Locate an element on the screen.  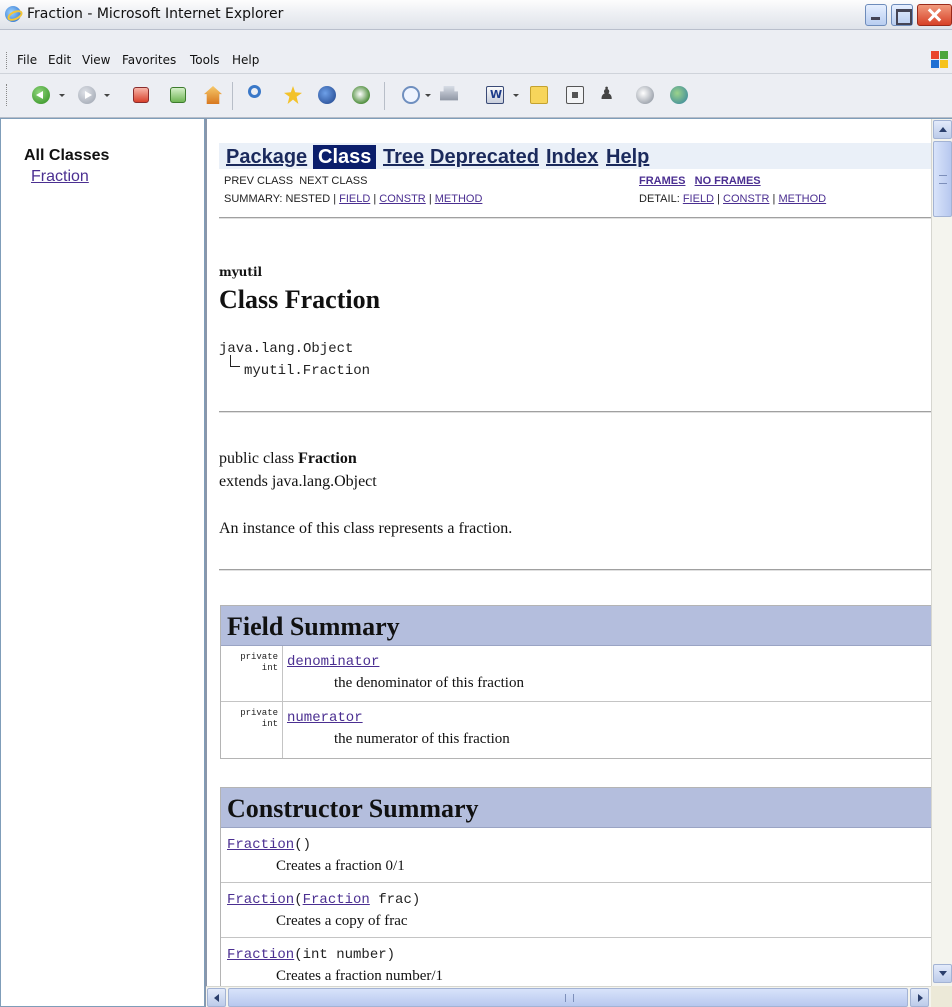
constructor-description: Creates a fraction number/1 is located at coordinates (360, 976).